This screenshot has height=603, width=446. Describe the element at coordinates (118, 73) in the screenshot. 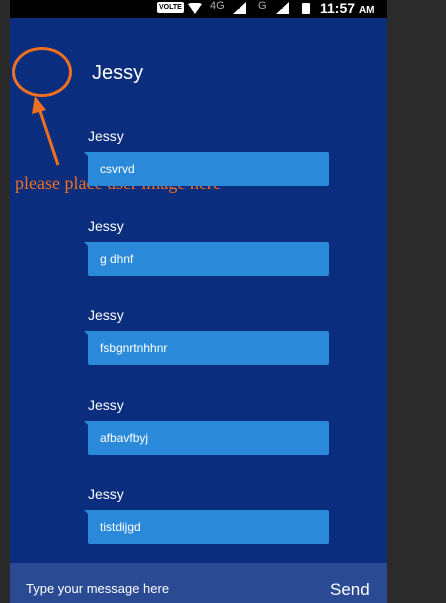

I see `chat-title: Jessy` at that location.